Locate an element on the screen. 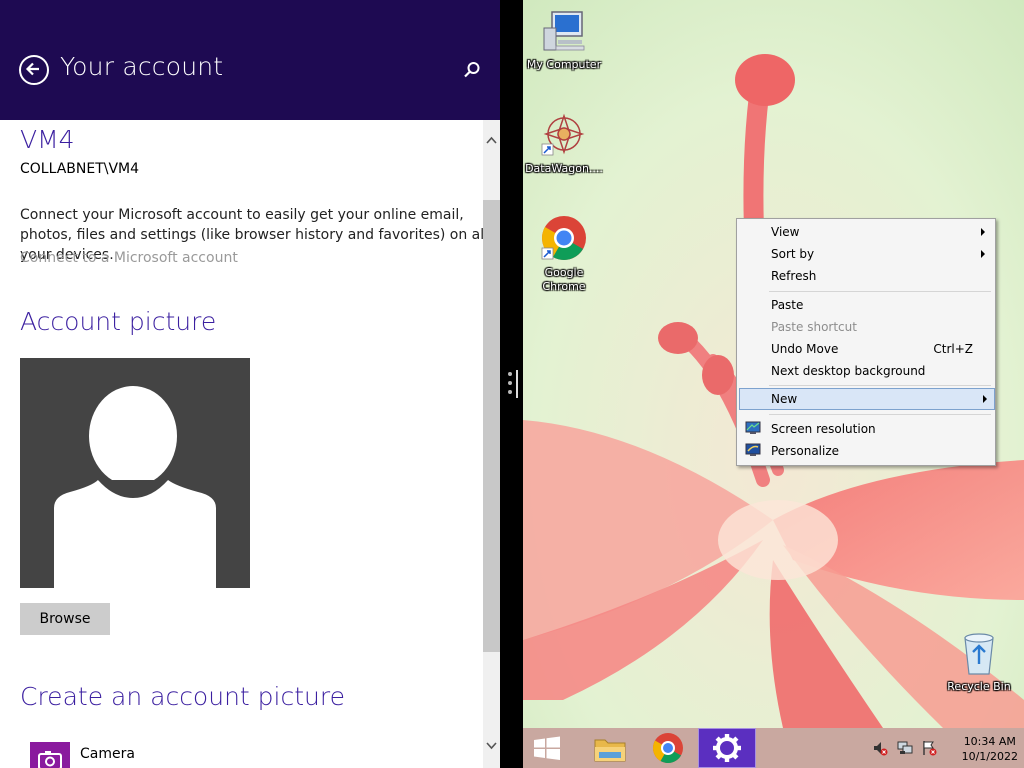  menu-item-personalize: Personalize is located at coordinates (866, 451).